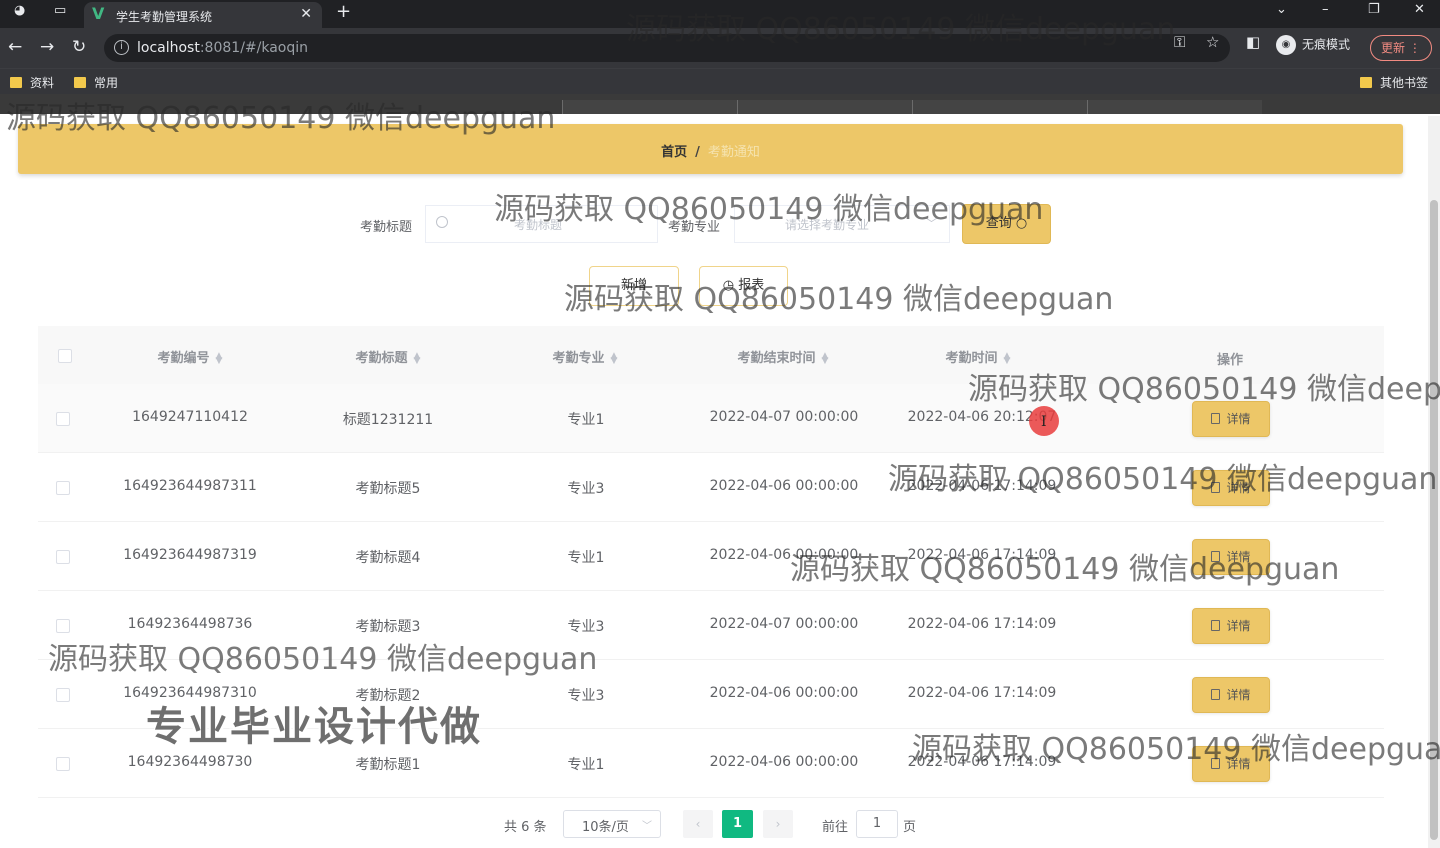  Describe the element at coordinates (1216, 418) in the screenshot. I see `document-icon` at that location.